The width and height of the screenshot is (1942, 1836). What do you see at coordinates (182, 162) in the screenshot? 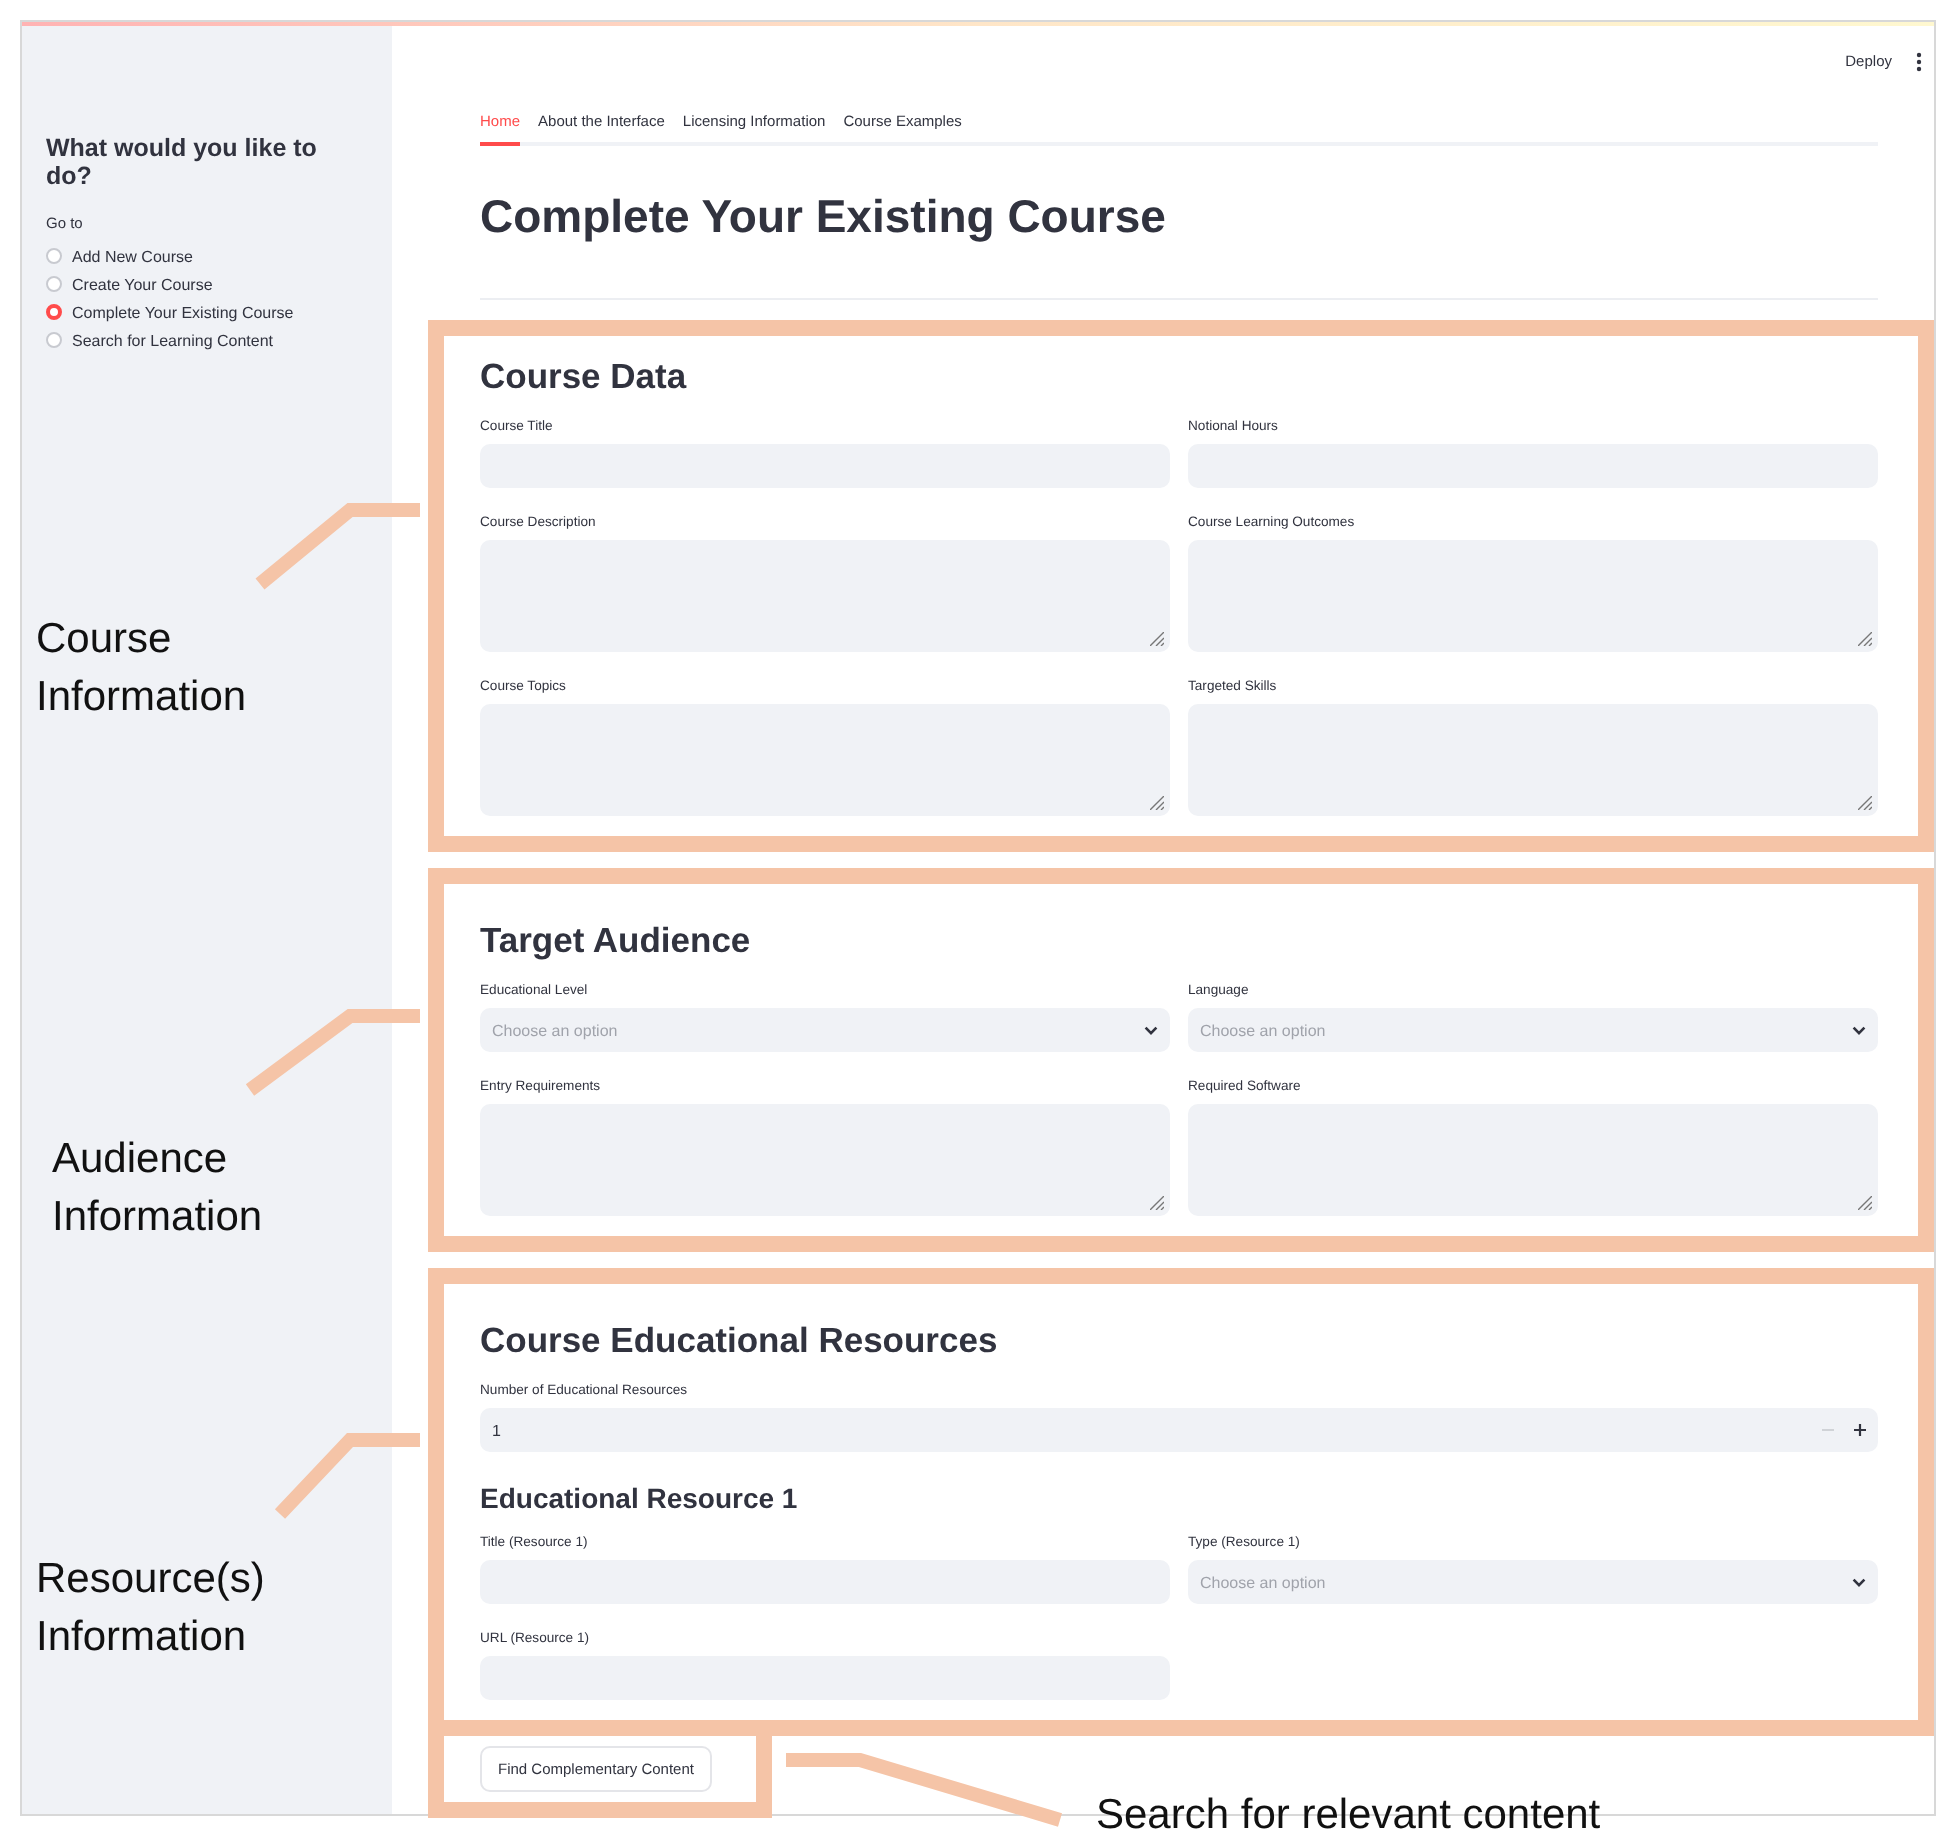
I see `sidebar-title: What would you like to do?` at bounding box center [182, 162].